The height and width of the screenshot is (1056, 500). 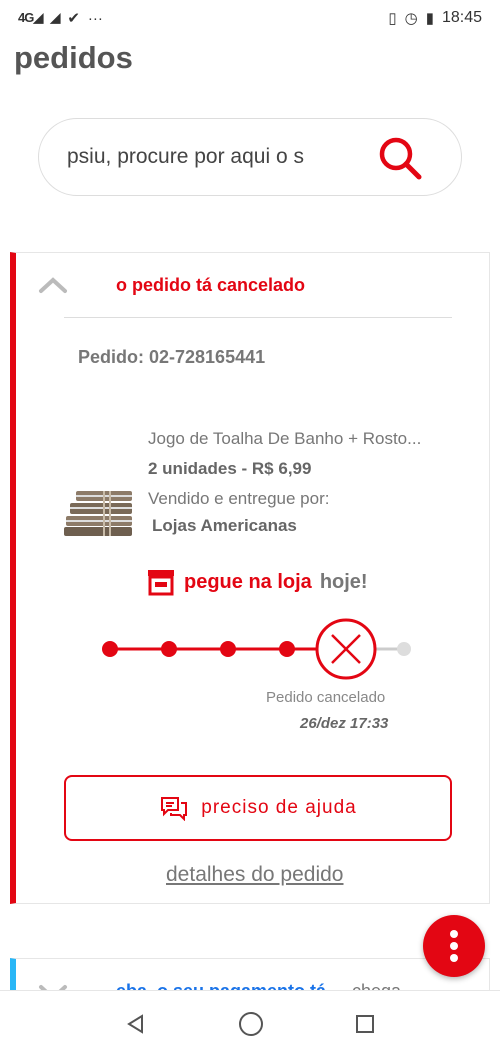 I want to click on pickup-in-store: pegue na loja hoje!, so click(x=257, y=582).